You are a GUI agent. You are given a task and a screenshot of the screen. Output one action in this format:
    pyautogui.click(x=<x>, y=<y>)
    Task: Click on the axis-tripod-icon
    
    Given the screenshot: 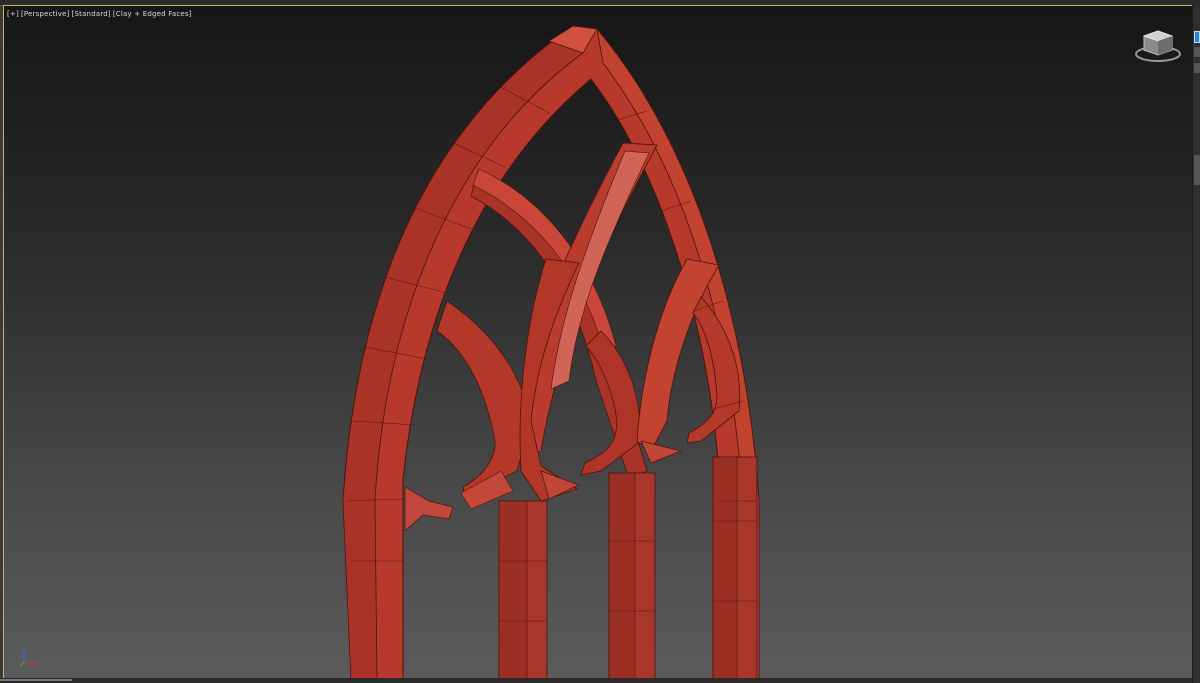 What is the action you would take?
    pyautogui.click(x=28, y=656)
    